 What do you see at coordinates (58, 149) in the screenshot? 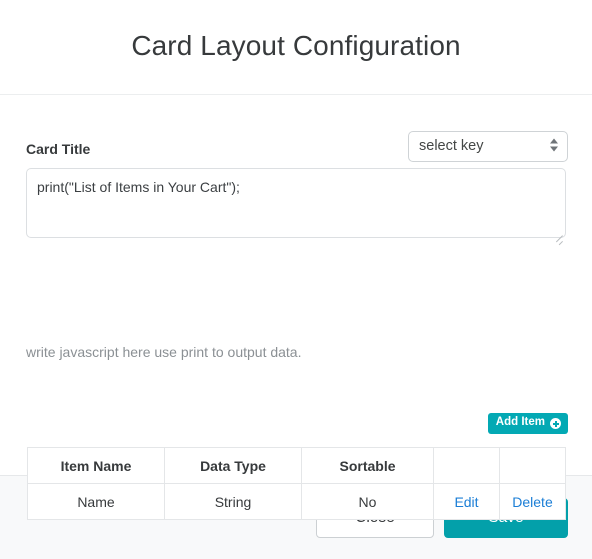
I see `card-title-label: Card Title` at bounding box center [58, 149].